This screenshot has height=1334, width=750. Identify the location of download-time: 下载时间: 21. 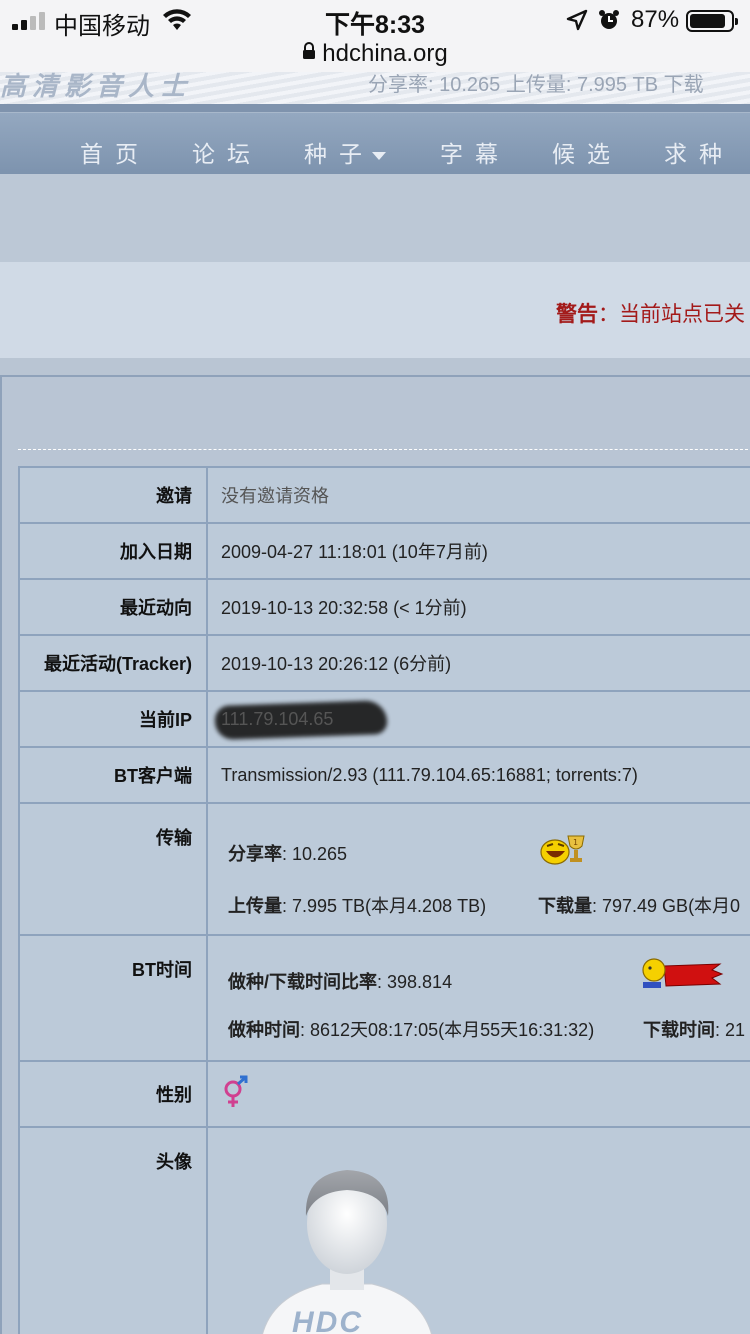
(694, 1029).